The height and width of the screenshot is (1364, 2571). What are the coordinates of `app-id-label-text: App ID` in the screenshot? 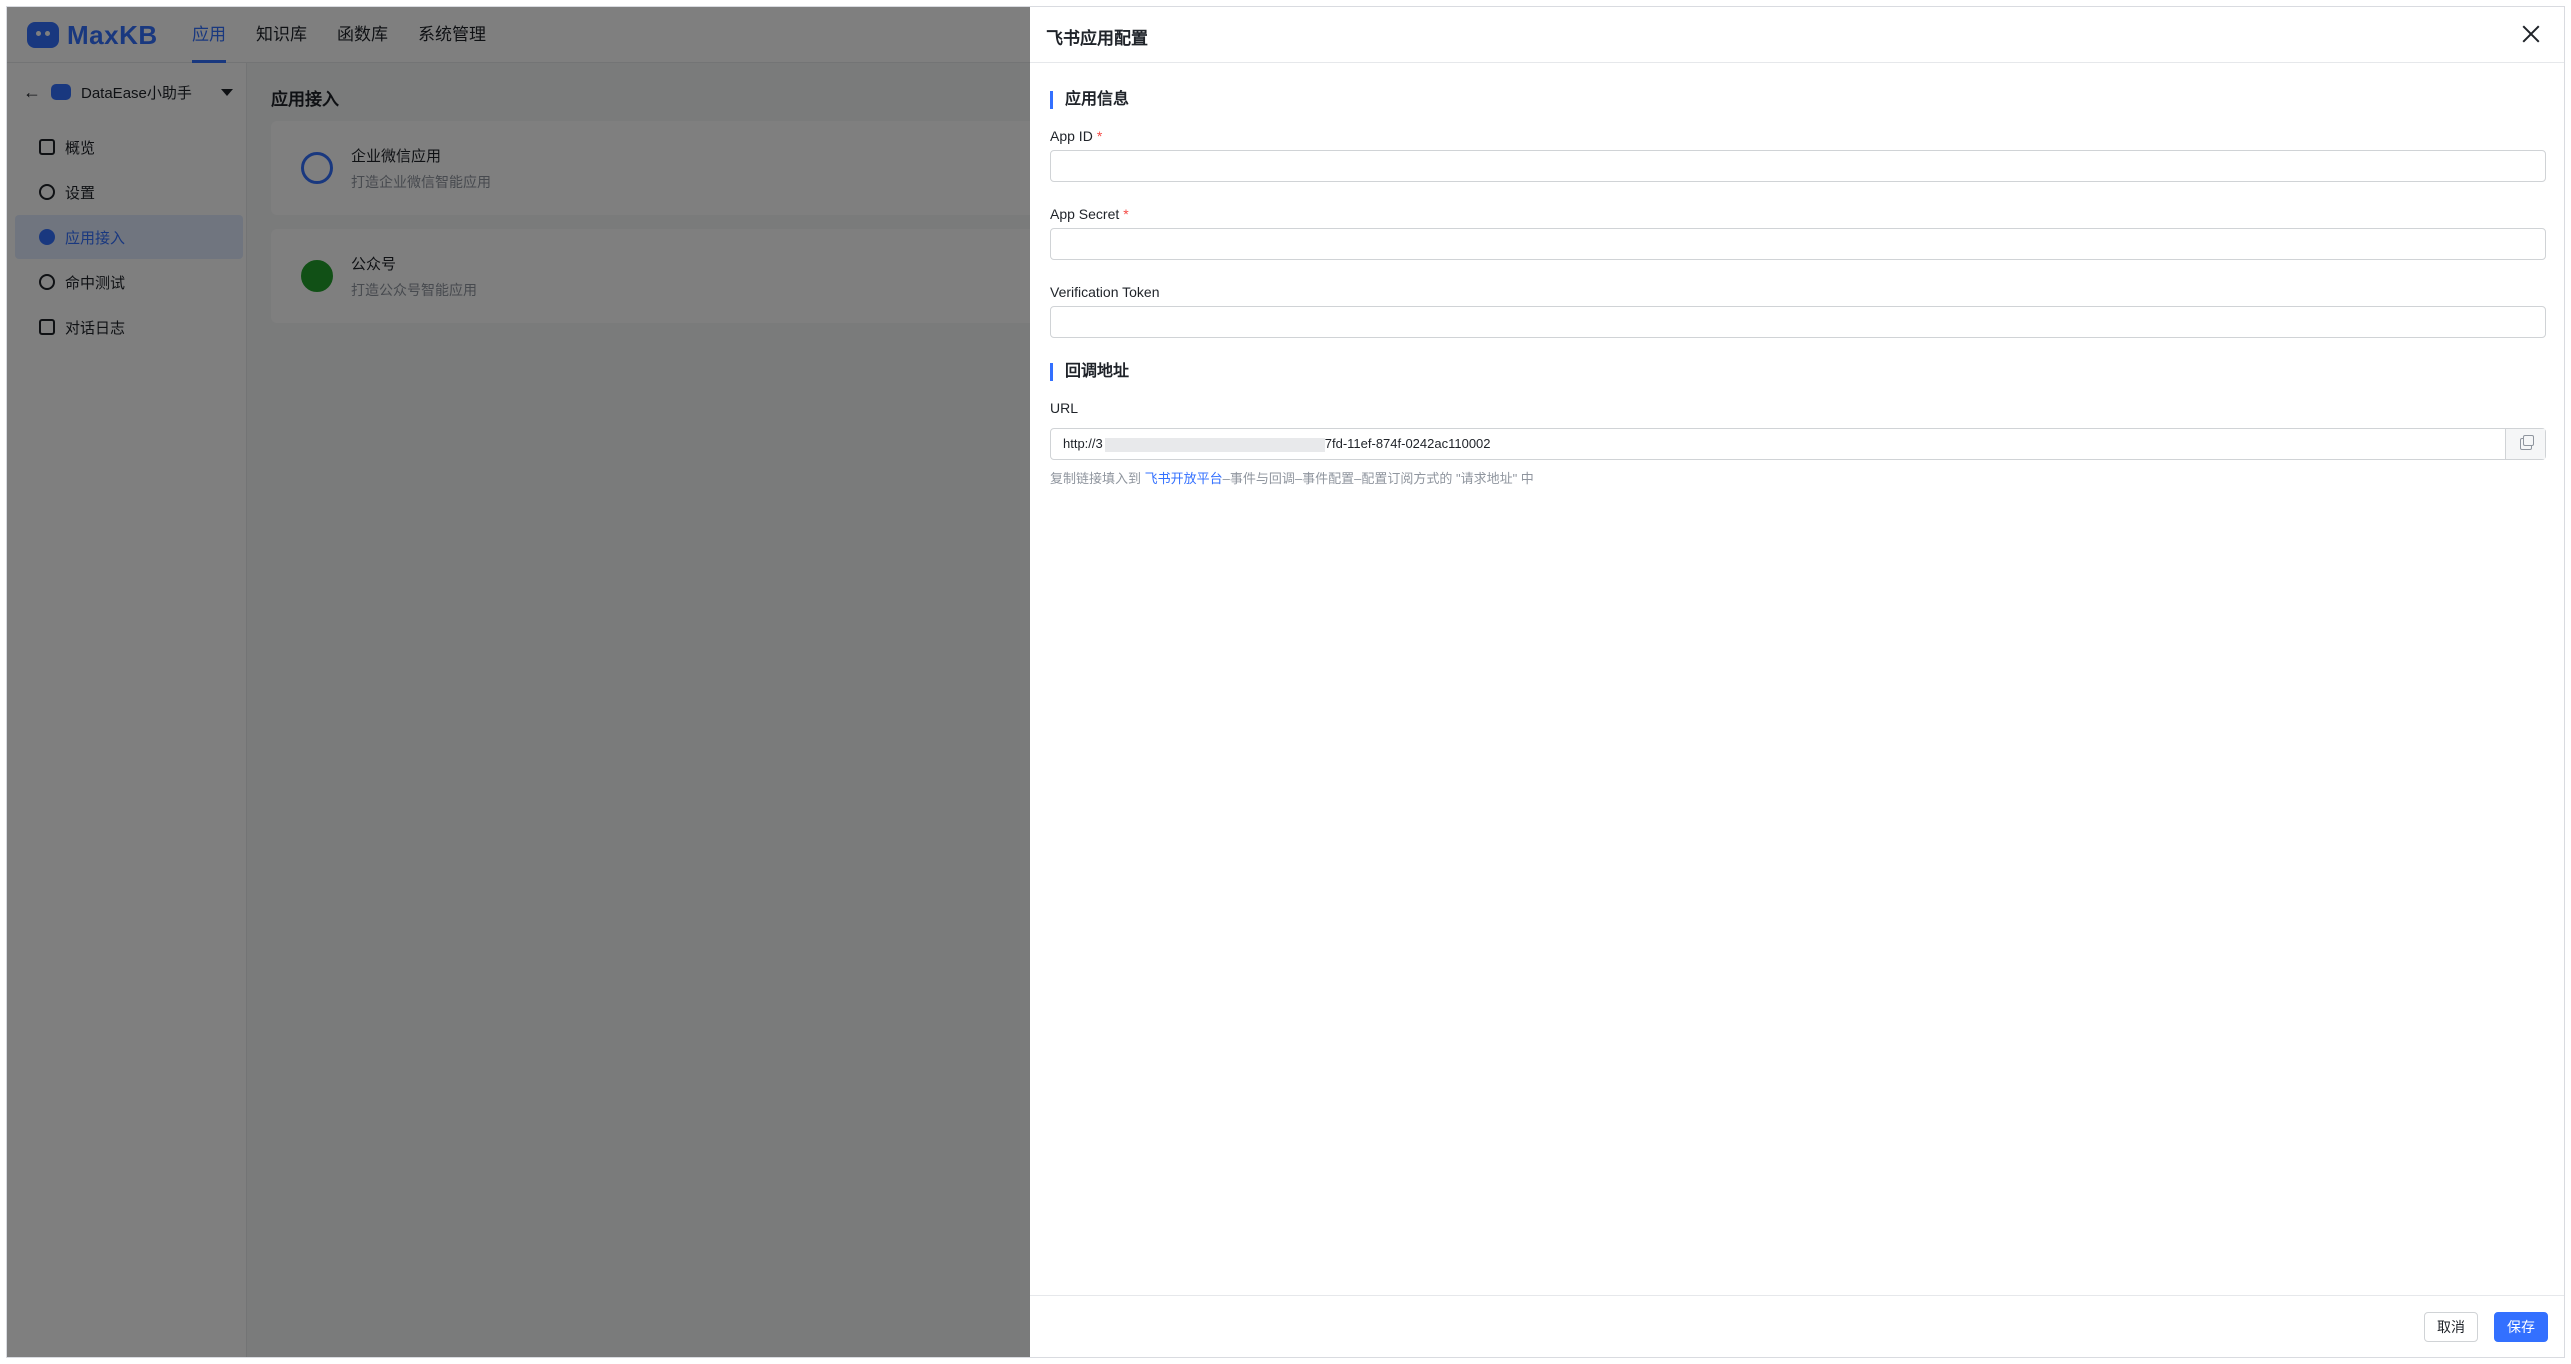 It's located at (1071, 136).